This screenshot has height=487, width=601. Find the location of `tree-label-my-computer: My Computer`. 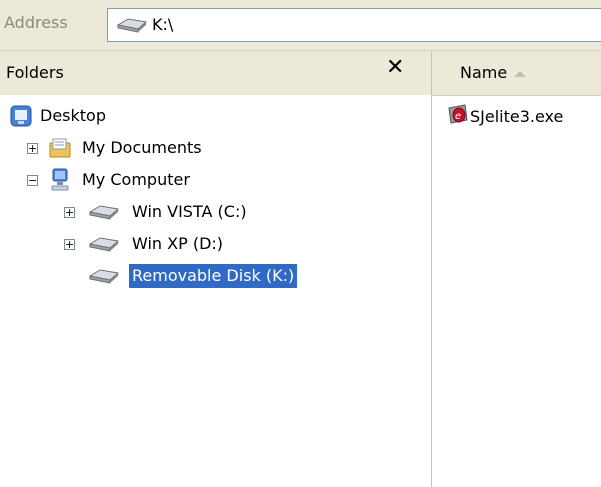

tree-label-my-computer: My Computer is located at coordinates (136, 179).